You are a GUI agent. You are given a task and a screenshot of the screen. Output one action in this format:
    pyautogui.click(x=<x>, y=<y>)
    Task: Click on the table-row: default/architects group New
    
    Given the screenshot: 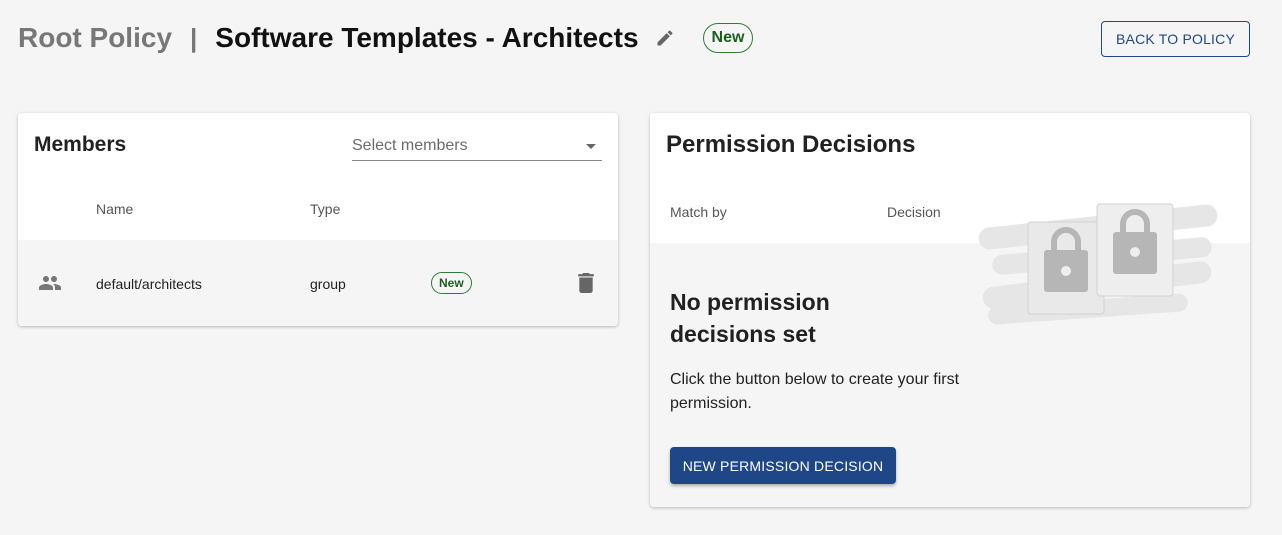 What is the action you would take?
    pyautogui.click(x=318, y=283)
    